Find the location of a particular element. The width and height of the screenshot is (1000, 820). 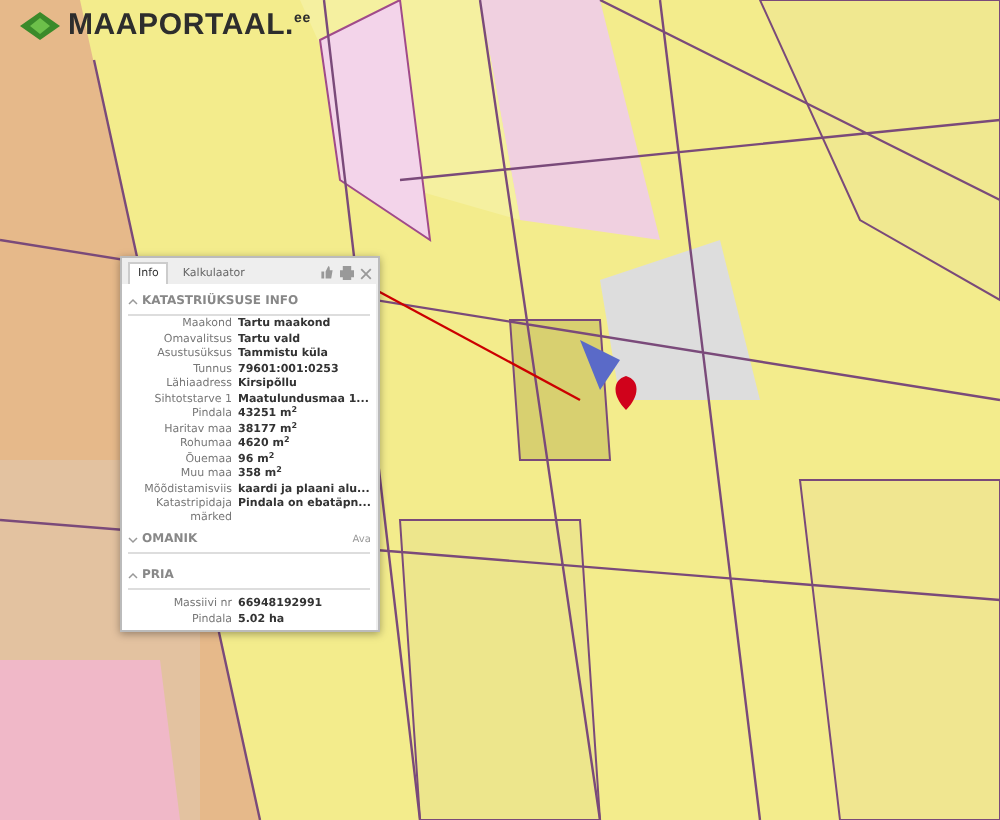

print-icon is located at coordinates (347, 273).